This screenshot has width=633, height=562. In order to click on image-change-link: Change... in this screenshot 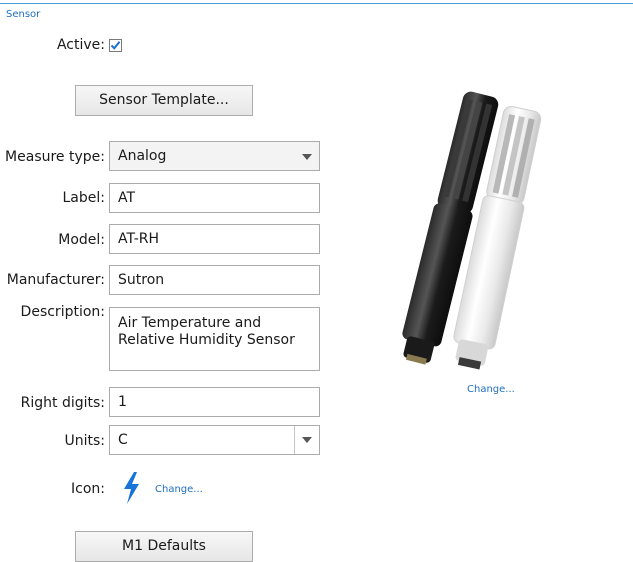, I will do `click(491, 389)`.